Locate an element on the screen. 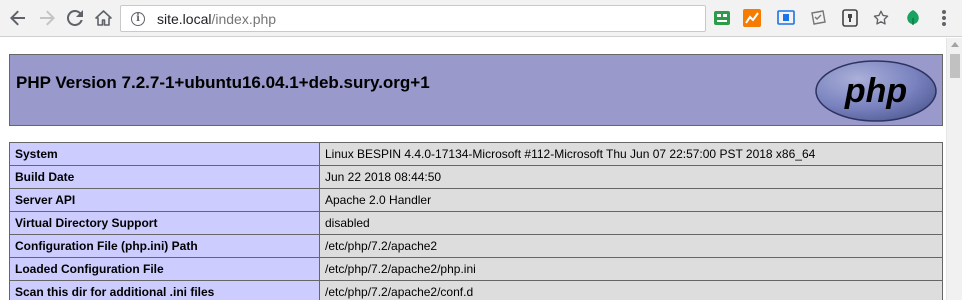 This screenshot has height=300, width=962. extension-shield-icon is located at coordinates (850, 18).